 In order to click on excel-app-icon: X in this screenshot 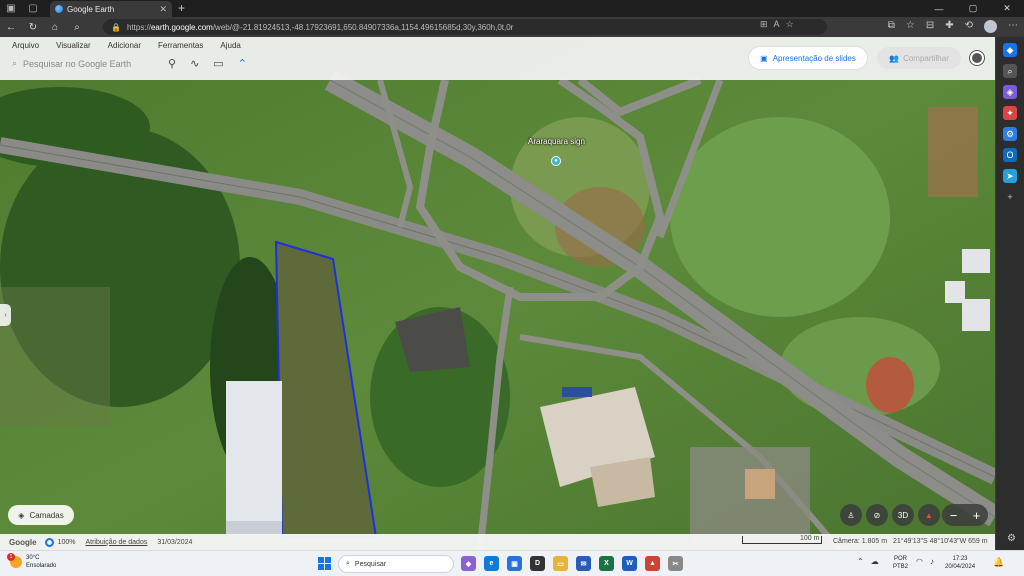, I will do `click(606, 563)`.